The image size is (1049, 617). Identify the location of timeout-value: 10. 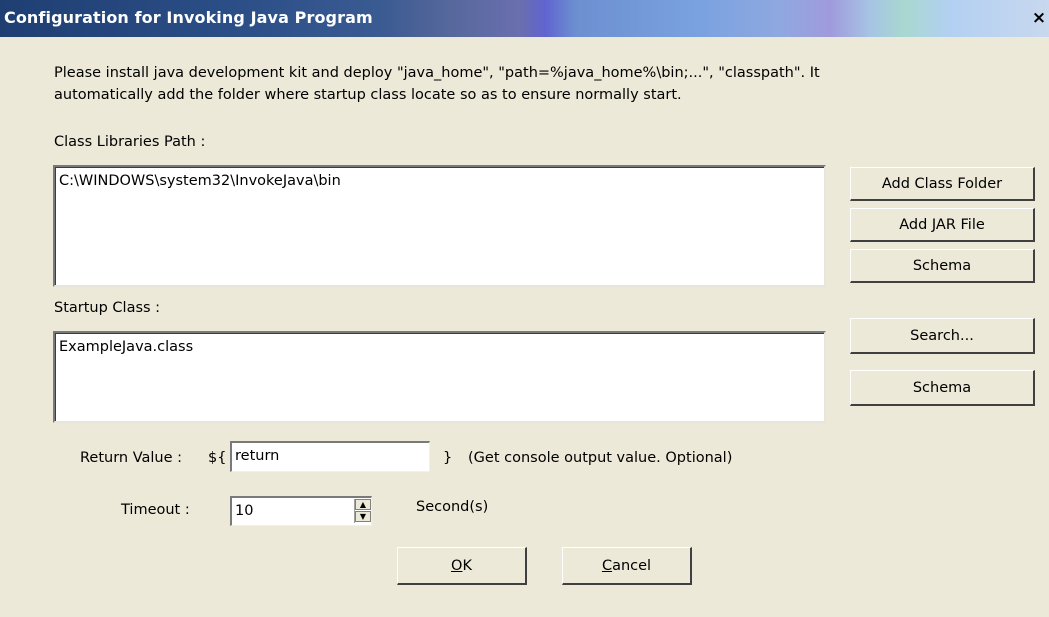
(244, 511).